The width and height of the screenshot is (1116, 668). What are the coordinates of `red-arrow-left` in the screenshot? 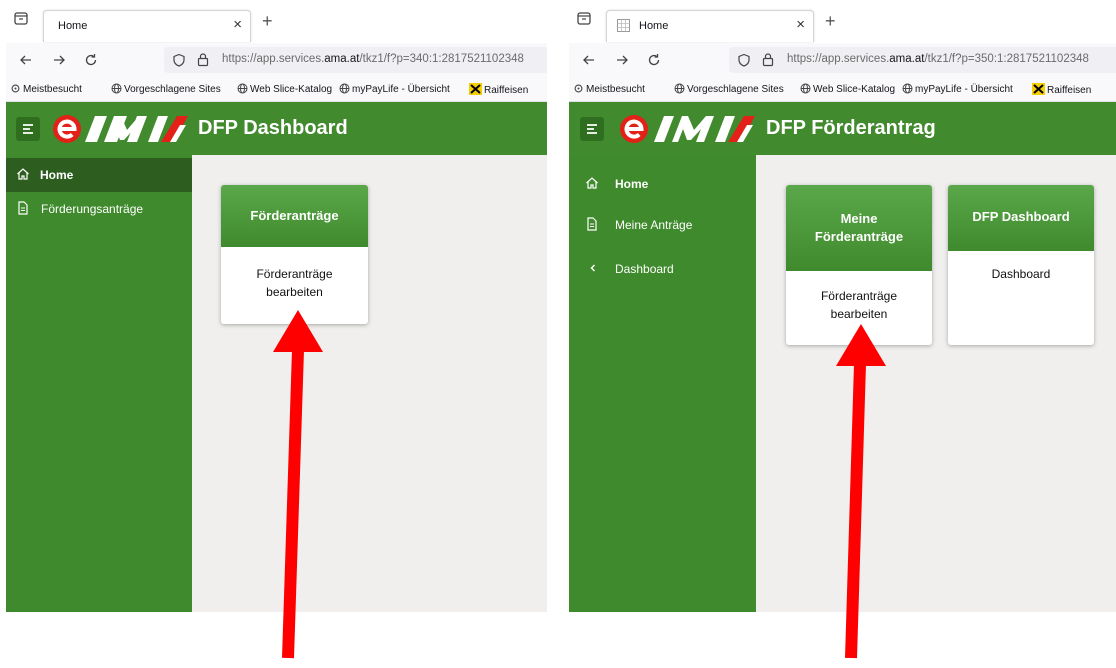 It's located at (298, 484).